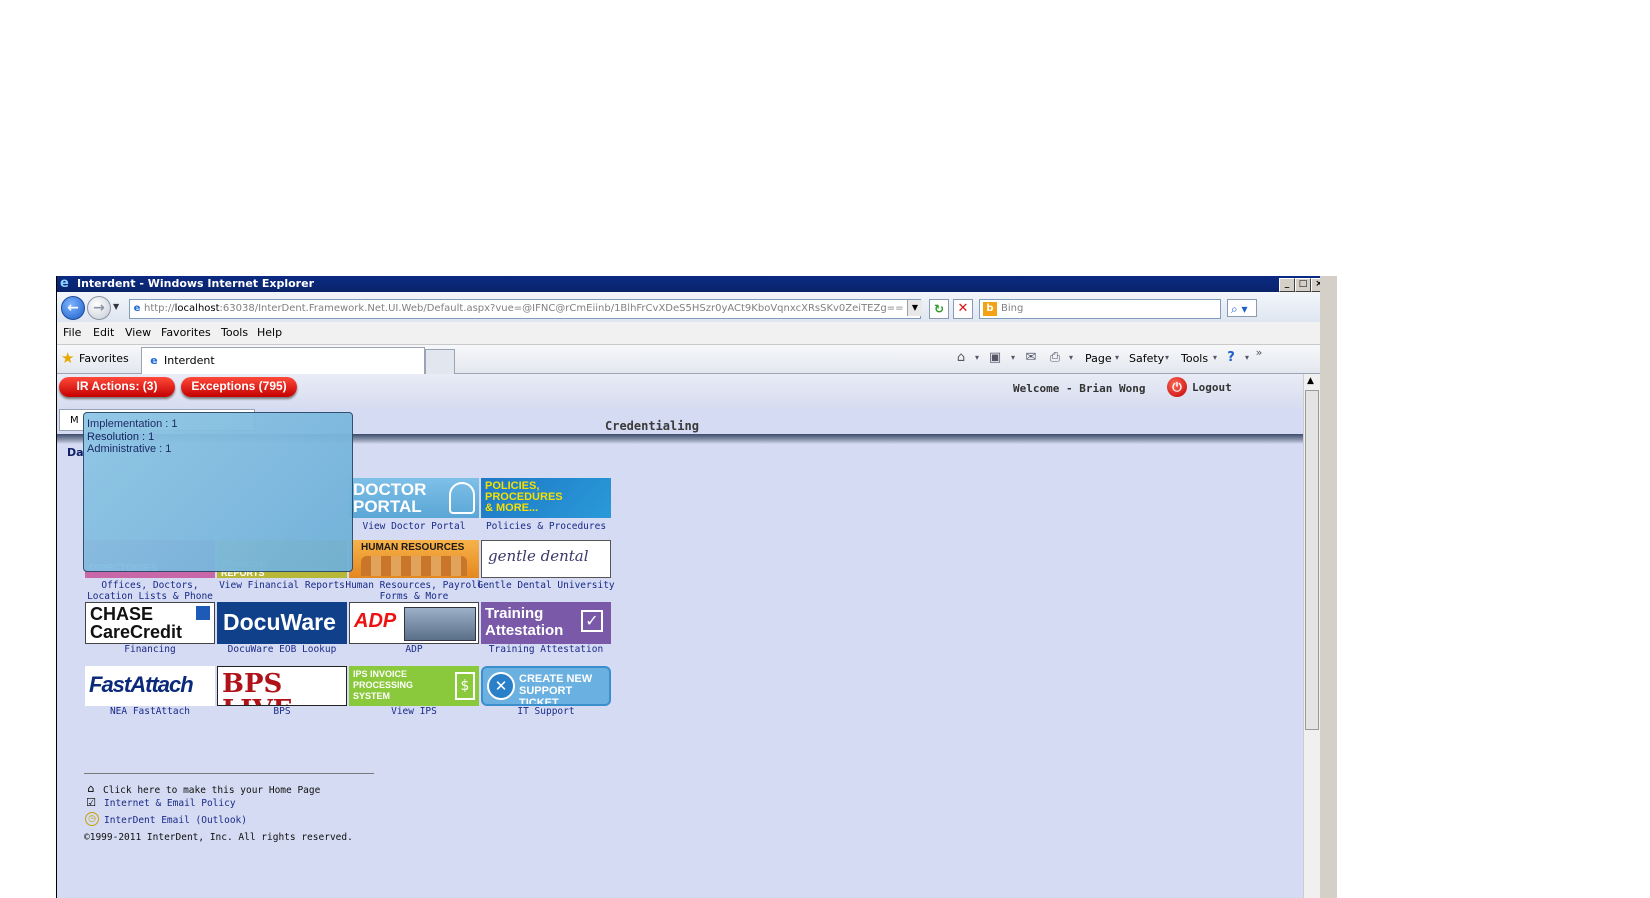 The image size is (1650, 898). I want to click on it-support-caption: IT Support, so click(546, 711).